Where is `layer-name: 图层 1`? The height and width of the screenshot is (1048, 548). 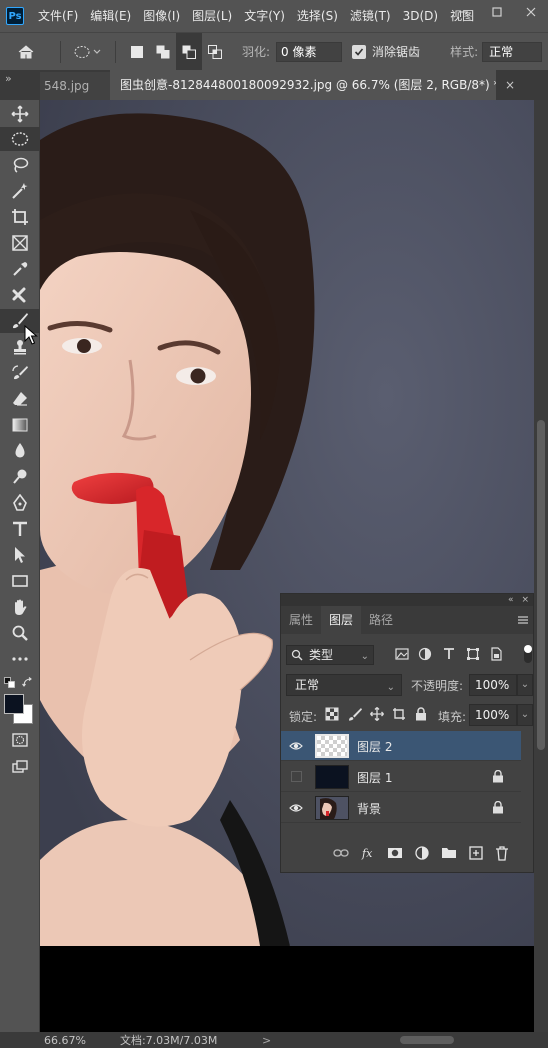 layer-name: 图层 1 is located at coordinates (374, 777).